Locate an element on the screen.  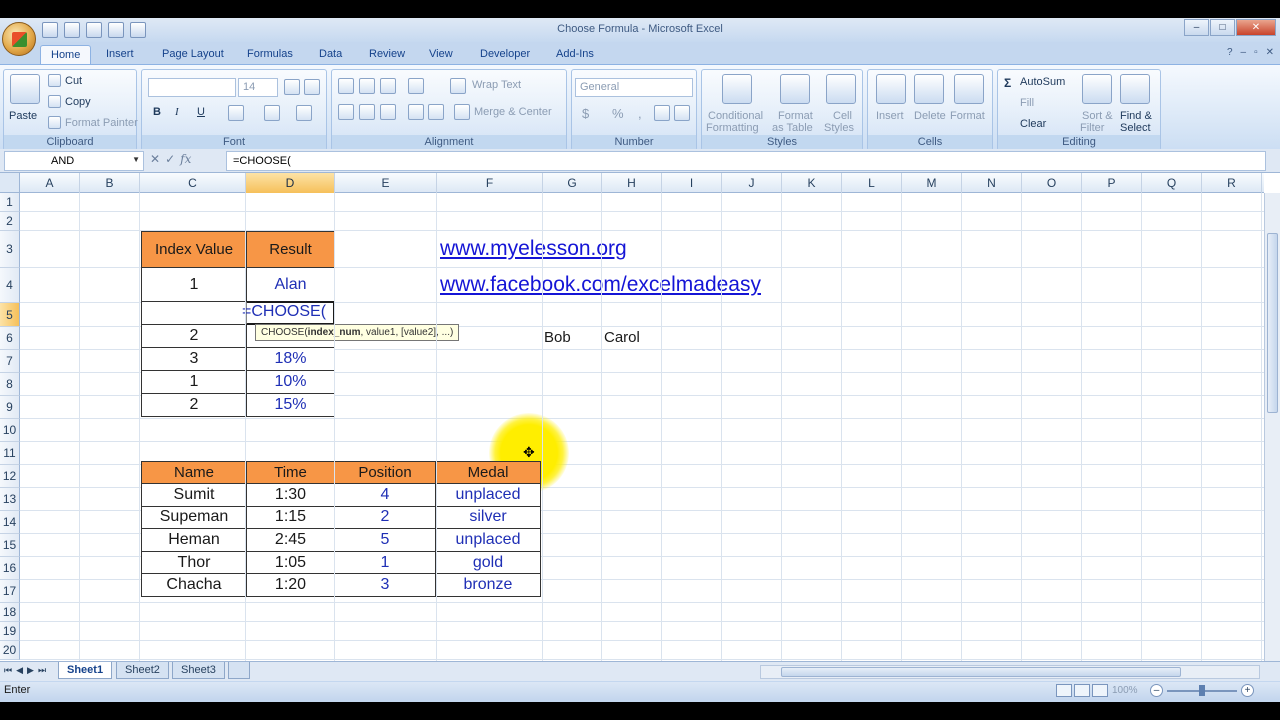
cell-c5 is located at coordinates (194, 313).